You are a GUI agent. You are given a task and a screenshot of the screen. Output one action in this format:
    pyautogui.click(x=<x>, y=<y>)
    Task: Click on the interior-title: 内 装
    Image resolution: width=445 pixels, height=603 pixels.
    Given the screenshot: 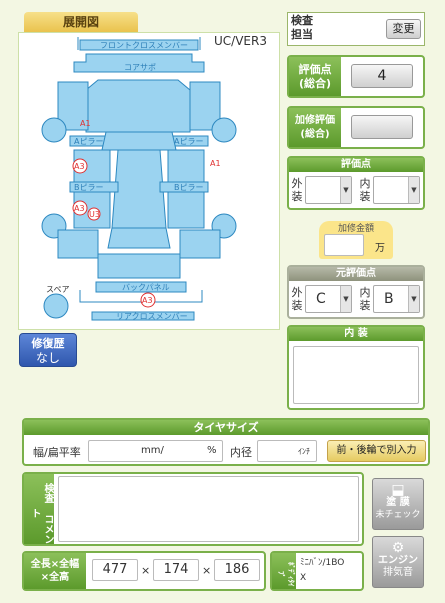 What is the action you would take?
    pyautogui.click(x=356, y=334)
    